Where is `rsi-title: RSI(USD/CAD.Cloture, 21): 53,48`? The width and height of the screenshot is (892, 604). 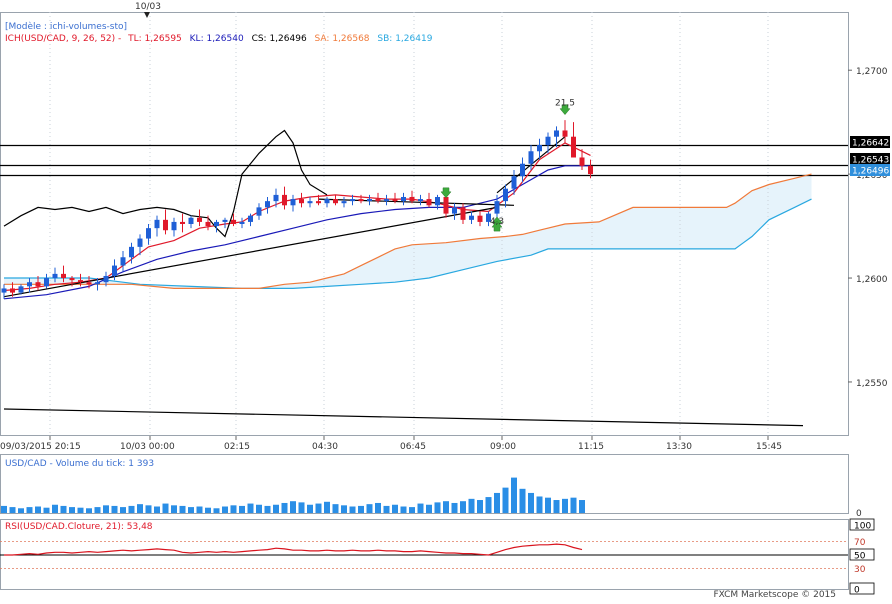 rsi-title: RSI(USD/CAD.Cloture, 21): 53,48 is located at coordinates (79, 527).